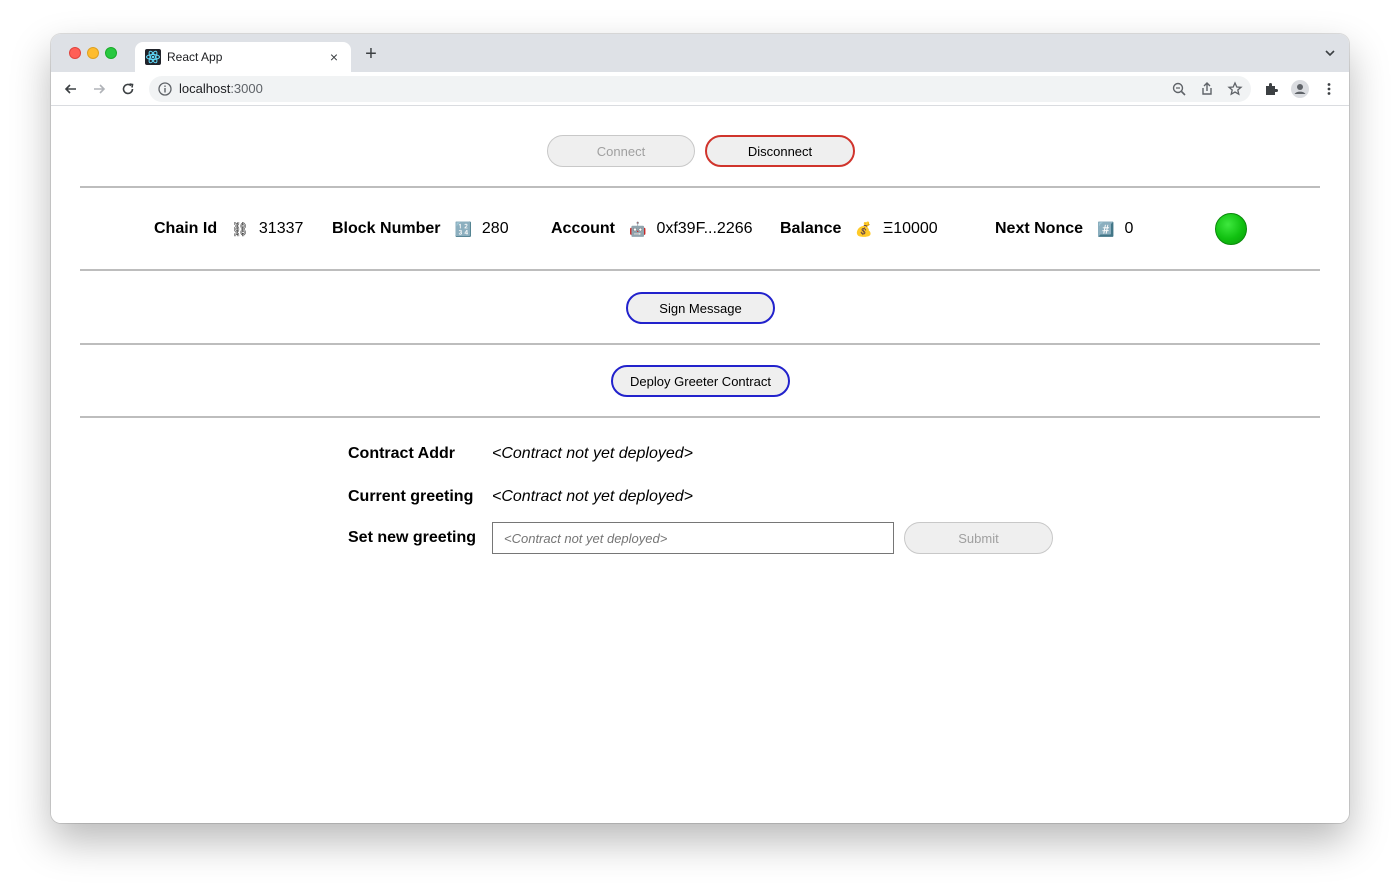 The width and height of the screenshot is (1400, 890). Describe the element at coordinates (153, 57) in the screenshot. I see `react-logo-icon` at that location.